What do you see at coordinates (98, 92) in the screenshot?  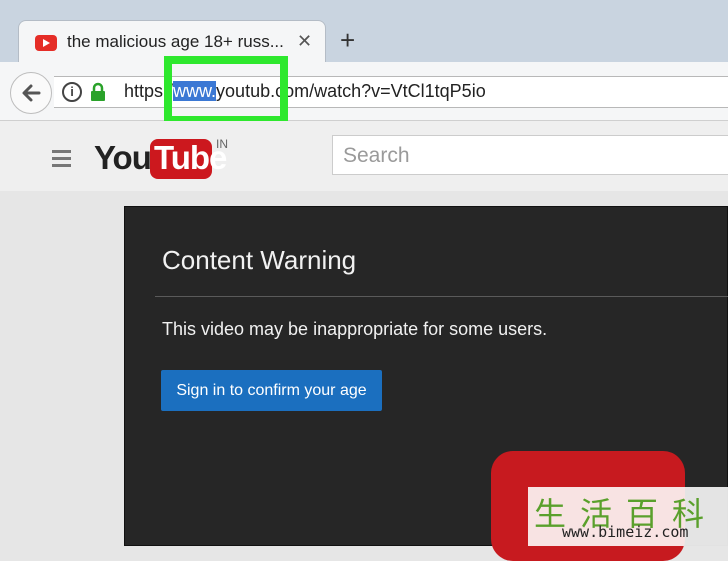 I see `lock-icon` at bounding box center [98, 92].